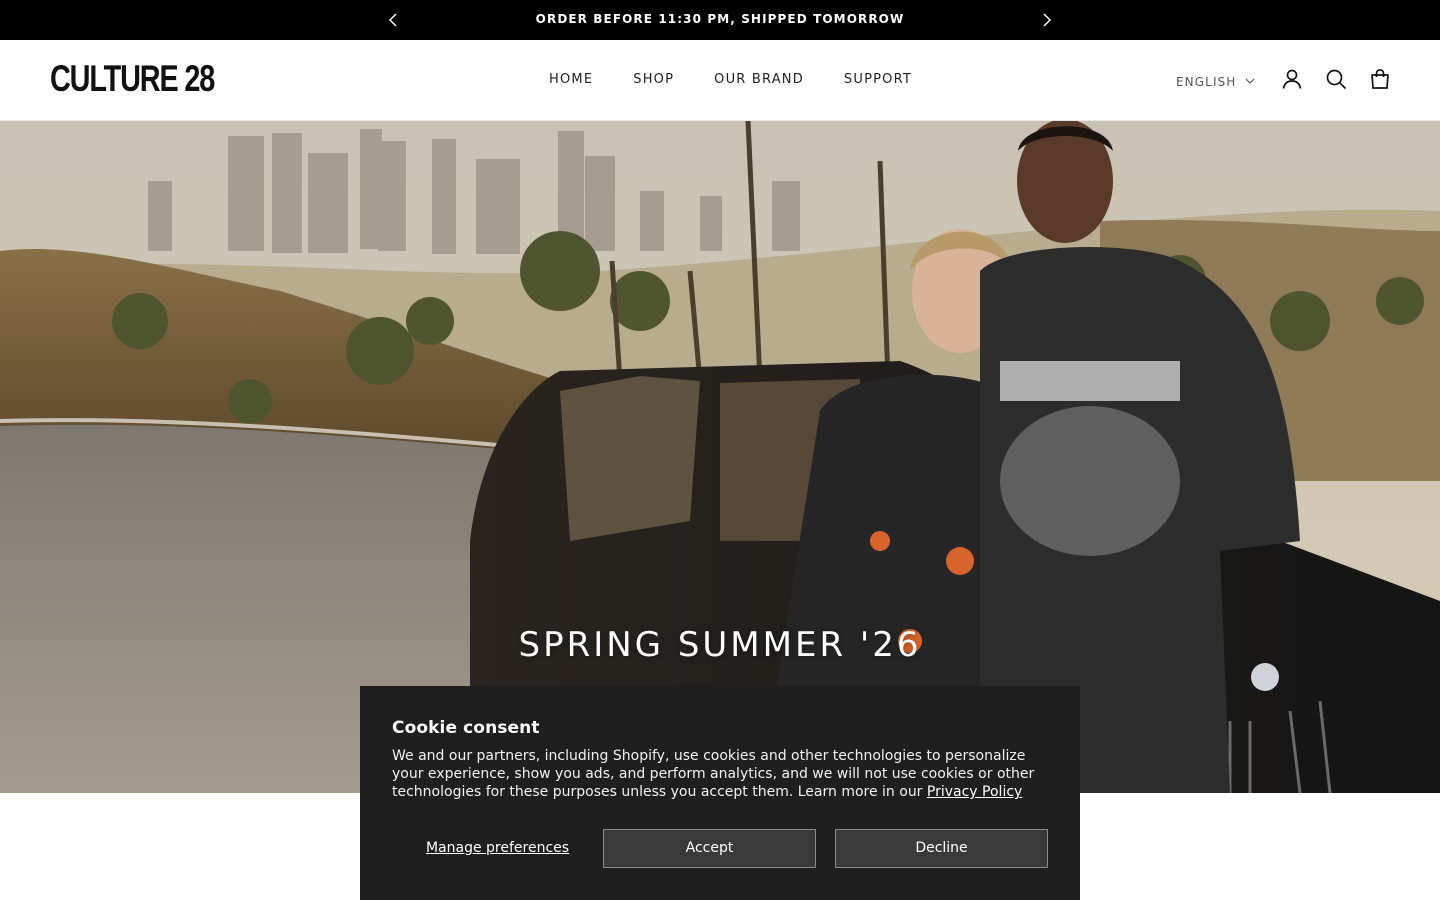 This screenshot has width=1440, height=900. I want to click on cart-icon, so click(1380, 79).